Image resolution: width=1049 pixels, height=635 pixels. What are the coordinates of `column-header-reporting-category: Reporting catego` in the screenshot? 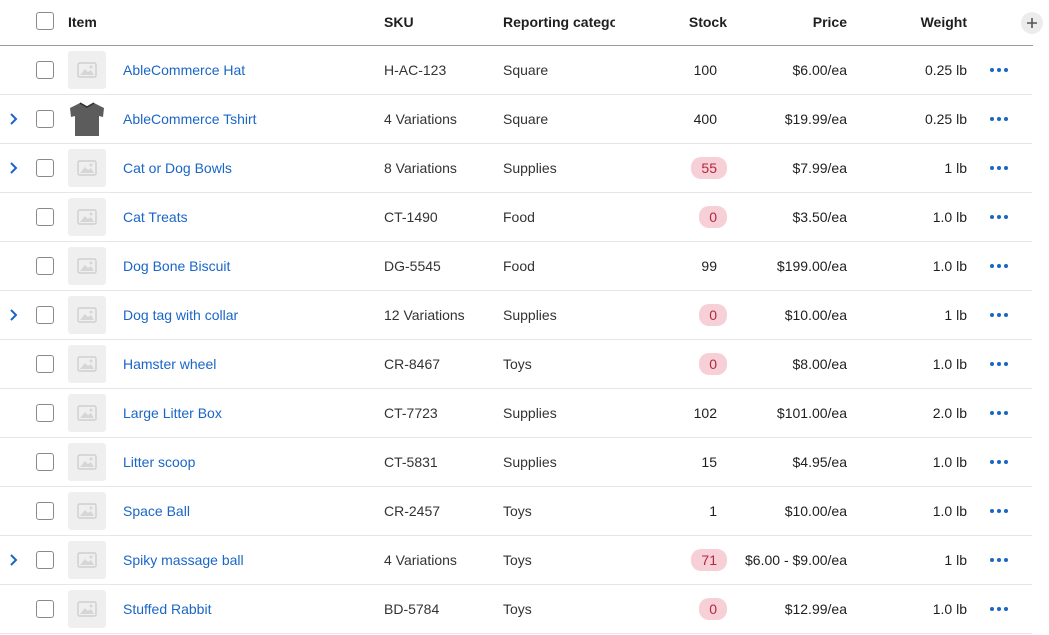 It's located at (559, 22).